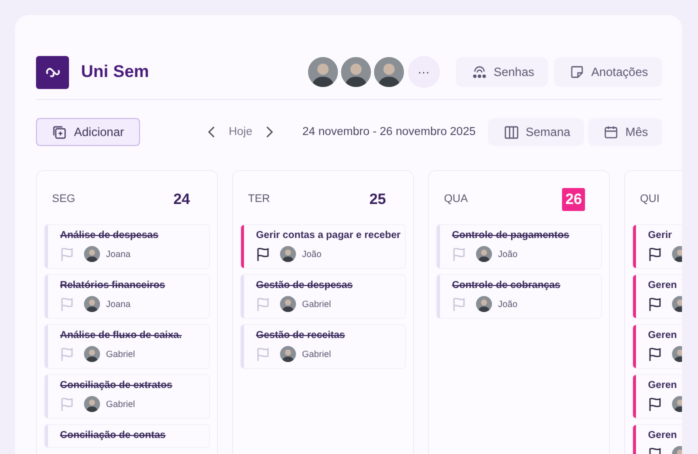  What do you see at coordinates (323, 246) in the screenshot?
I see `task-card: Gerir contas a pagar e receber João` at bounding box center [323, 246].